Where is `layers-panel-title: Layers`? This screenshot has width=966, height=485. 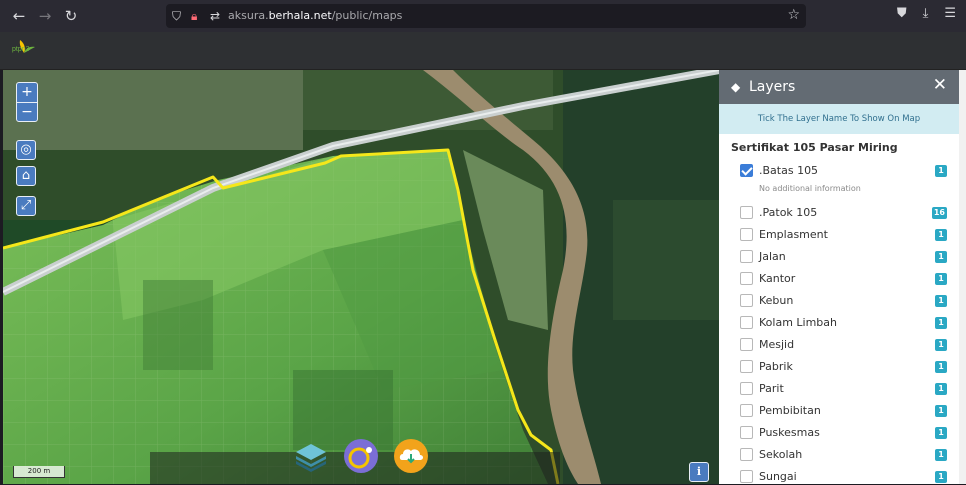 layers-panel-title: Layers is located at coordinates (772, 87).